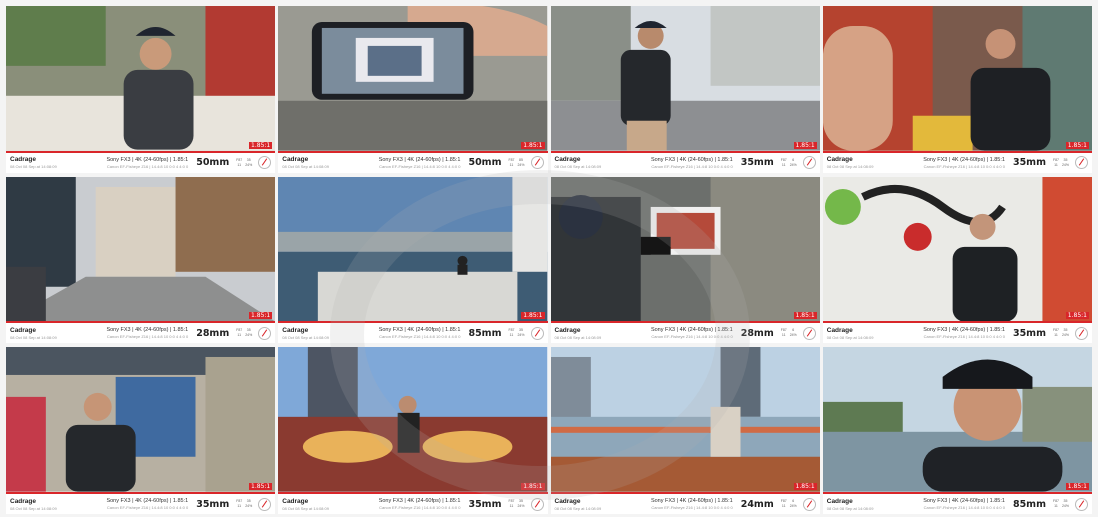 The height and width of the screenshot is (517, 1098). Describe the element at coordinates (757, 504) in the screenshot. I see `focal-length: 24mm` at that location.